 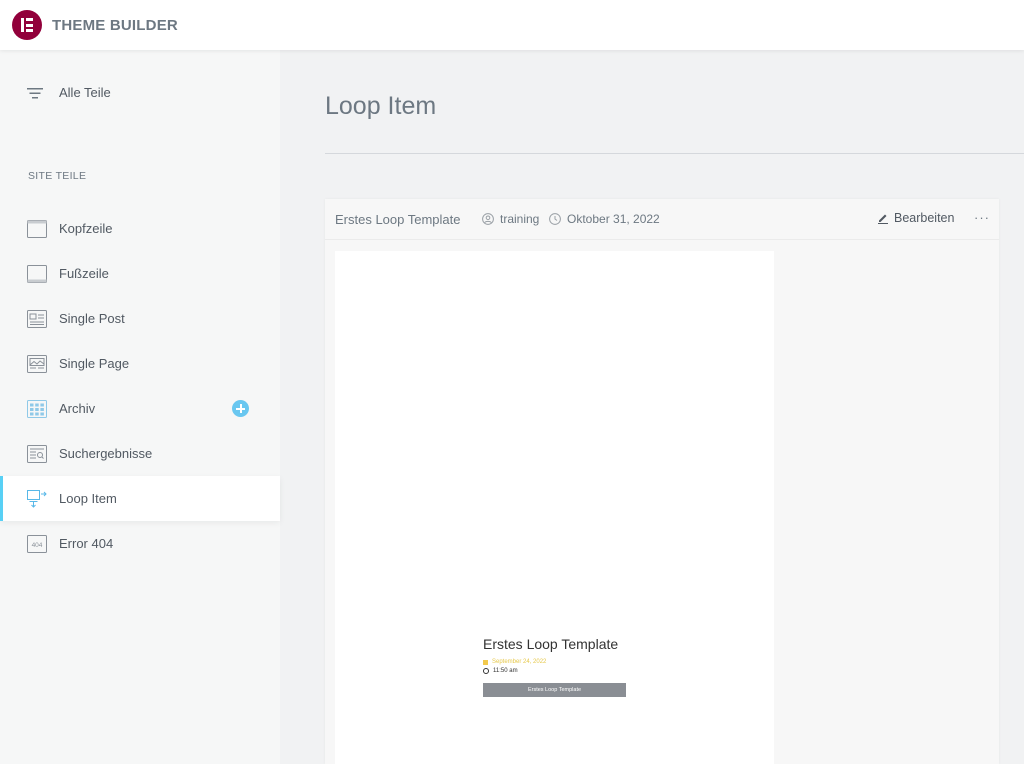 What do you see at coordinates (140, 228) in the screenshot?
I see `sidebar-item-header: Kopfzeile` at bounding box center [140, 228].